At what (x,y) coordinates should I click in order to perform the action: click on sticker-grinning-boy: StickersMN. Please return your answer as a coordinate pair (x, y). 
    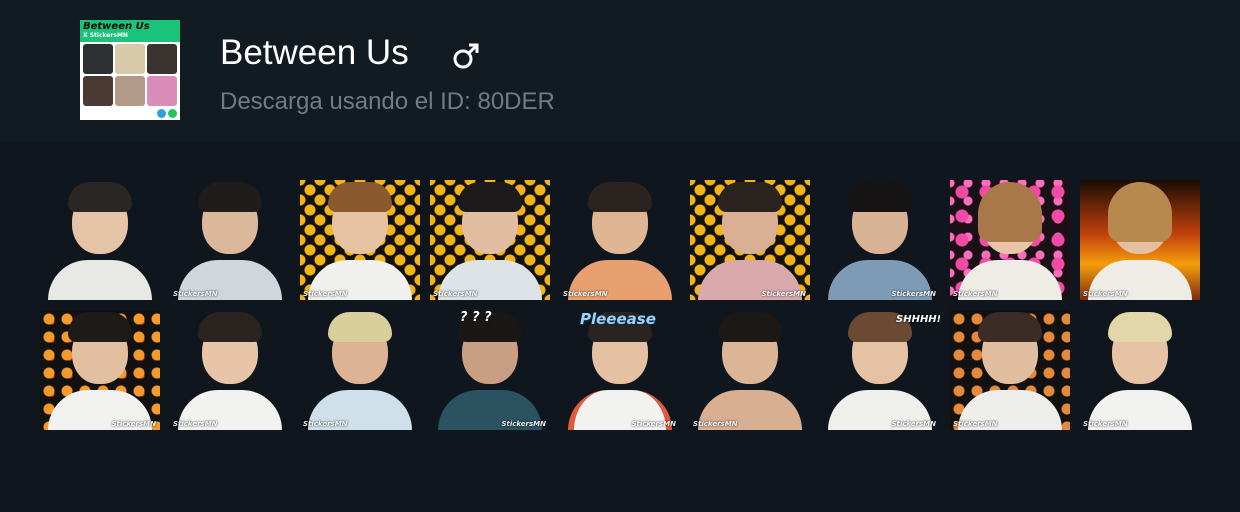
    Looking at the image, I should click on (230, 370).